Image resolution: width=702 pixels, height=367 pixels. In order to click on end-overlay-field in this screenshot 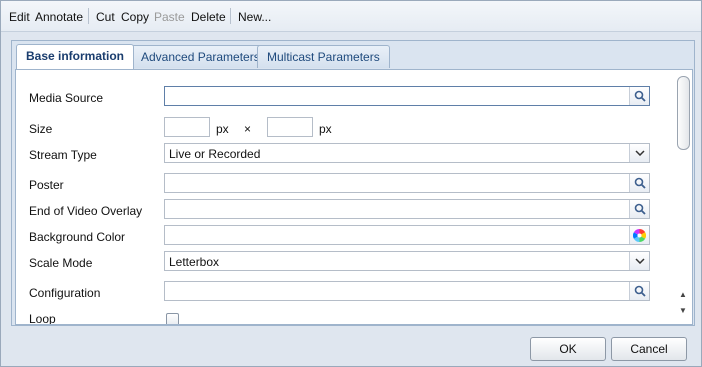, I will do `click(407, 209)`.